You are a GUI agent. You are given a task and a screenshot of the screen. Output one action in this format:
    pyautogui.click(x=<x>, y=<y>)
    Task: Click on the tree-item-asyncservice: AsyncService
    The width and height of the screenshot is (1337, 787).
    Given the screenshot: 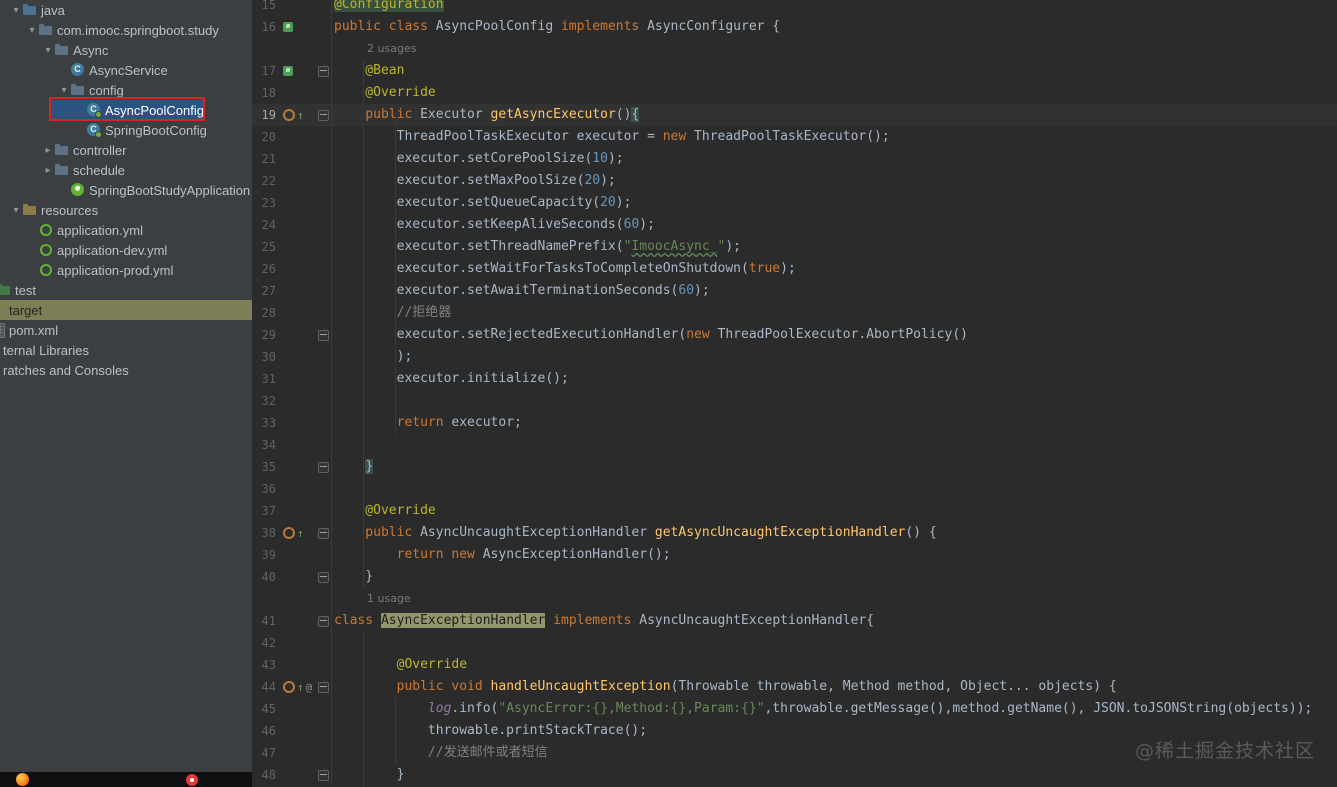 What is the action you would take?
    pyautogui.click(x=126, y=70)
    